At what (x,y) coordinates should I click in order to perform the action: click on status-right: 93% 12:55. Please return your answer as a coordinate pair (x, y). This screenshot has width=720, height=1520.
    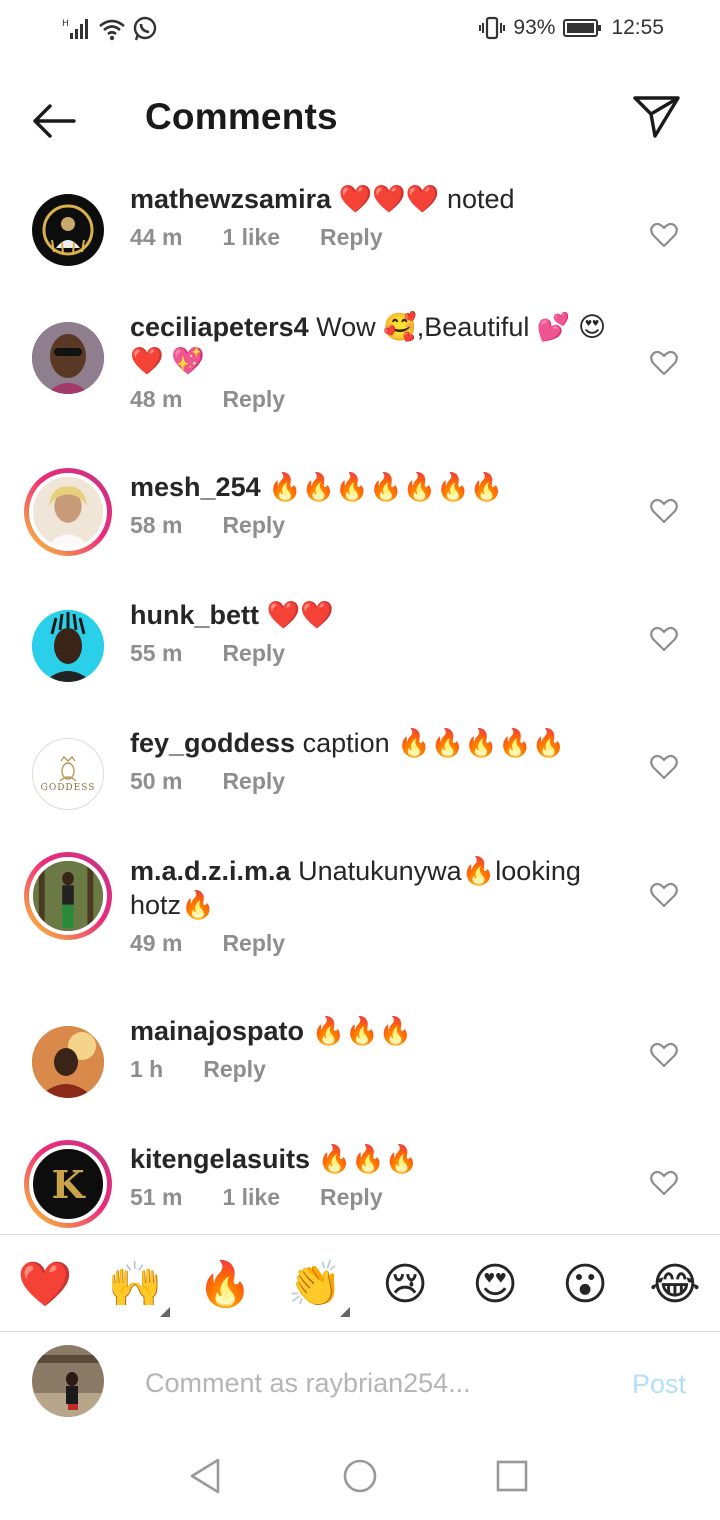
    Looking at the image, I should click on (571, 28).